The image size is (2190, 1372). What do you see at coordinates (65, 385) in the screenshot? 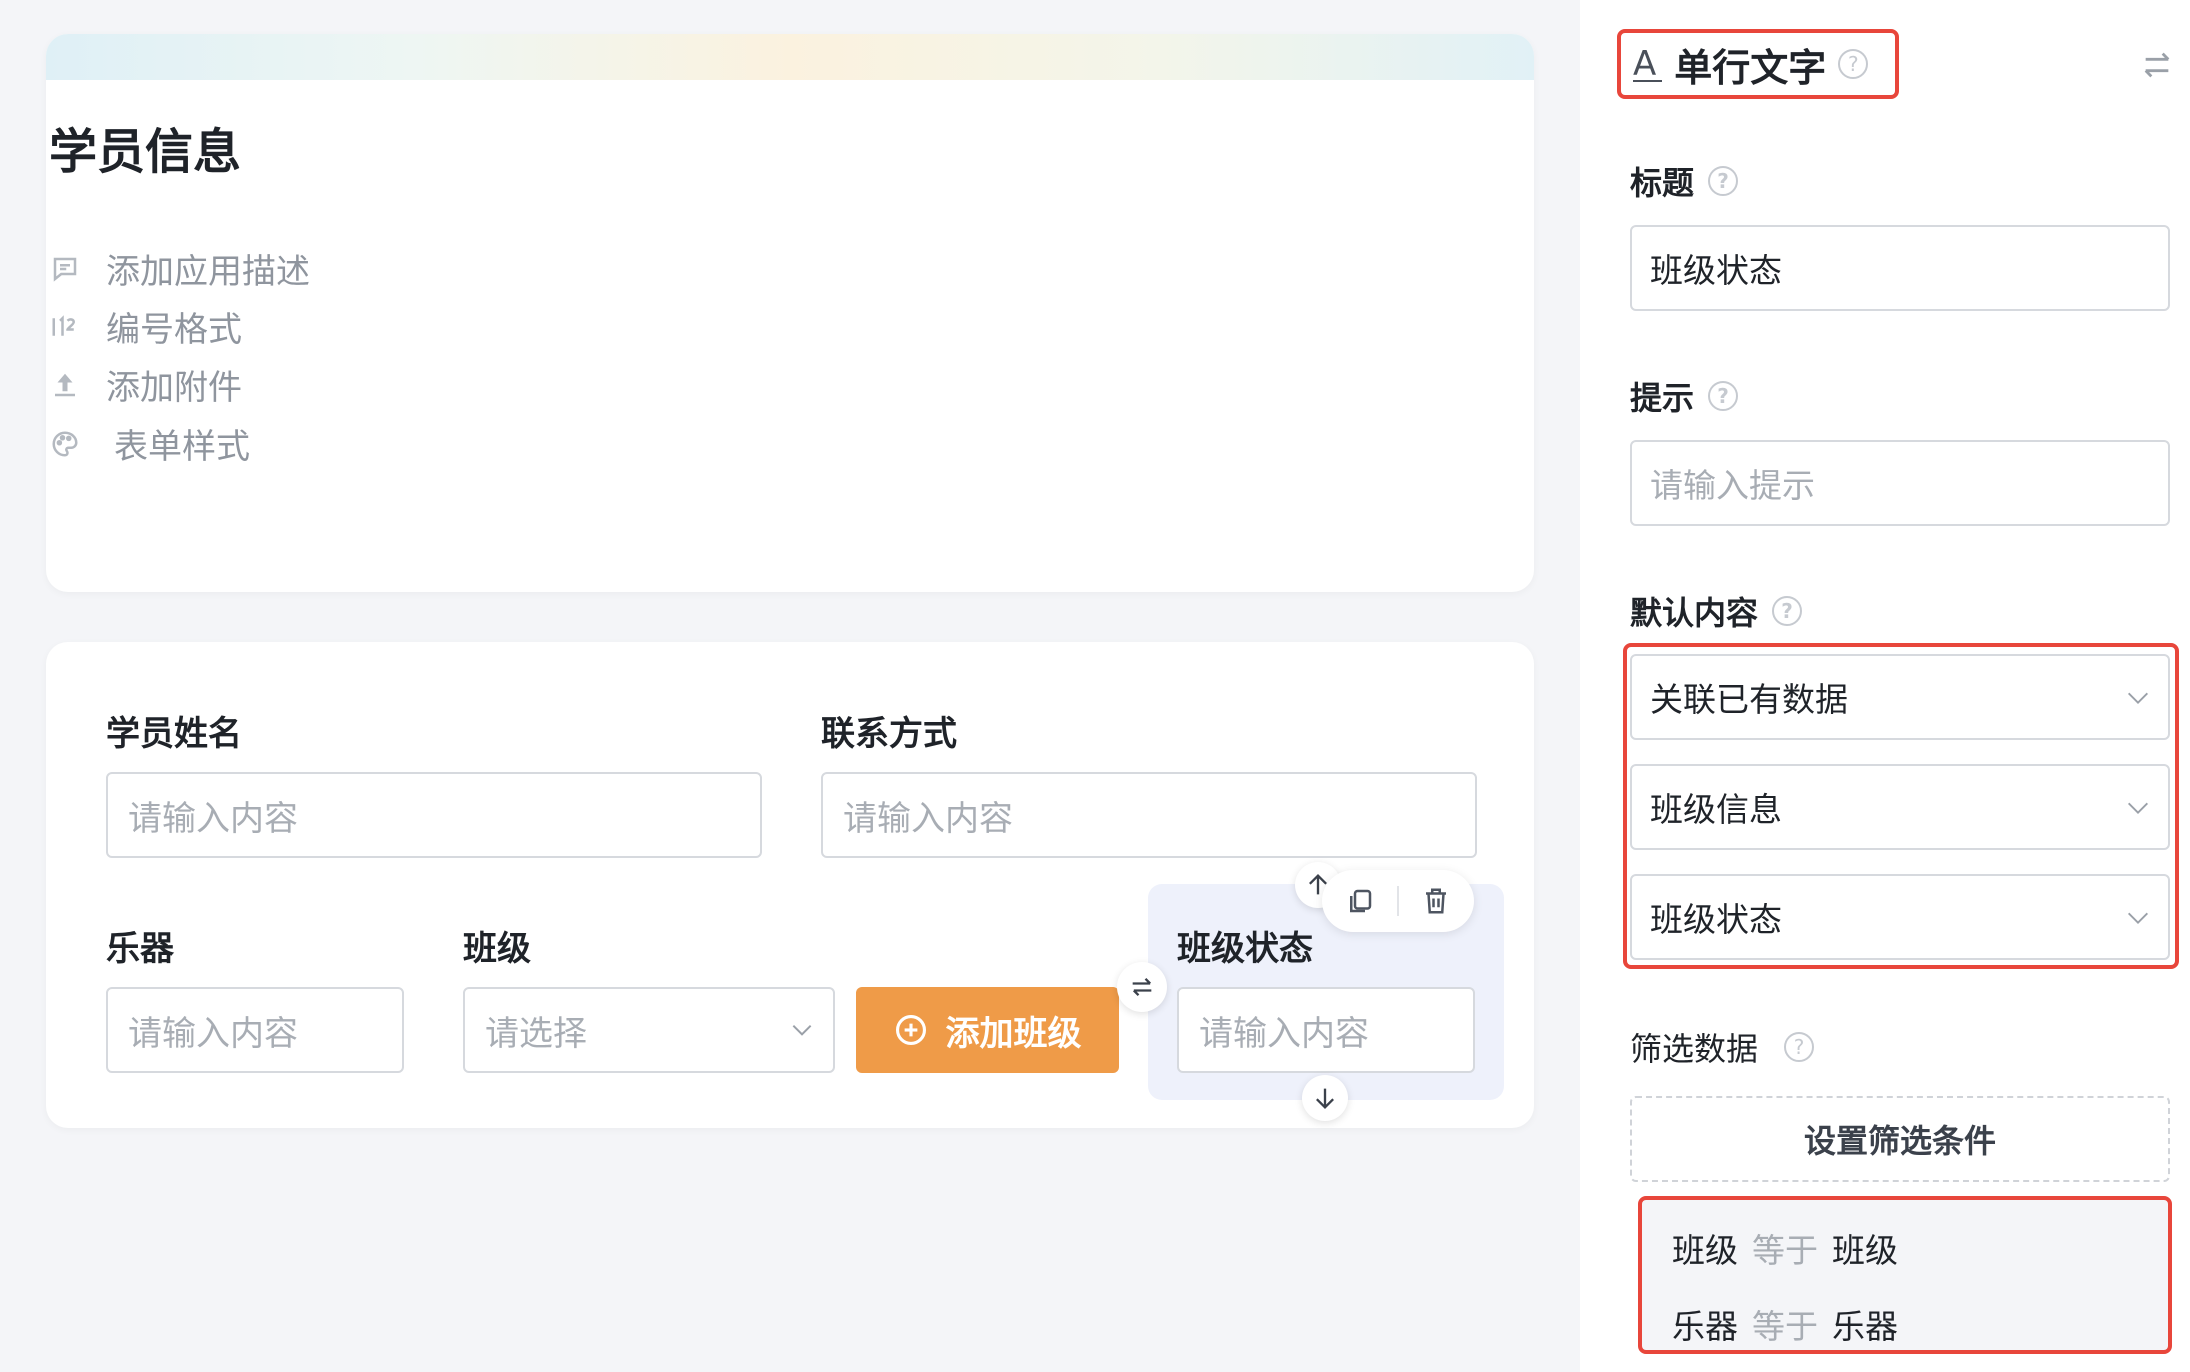
I see `upload-icon` at bounding box center [65, 385].